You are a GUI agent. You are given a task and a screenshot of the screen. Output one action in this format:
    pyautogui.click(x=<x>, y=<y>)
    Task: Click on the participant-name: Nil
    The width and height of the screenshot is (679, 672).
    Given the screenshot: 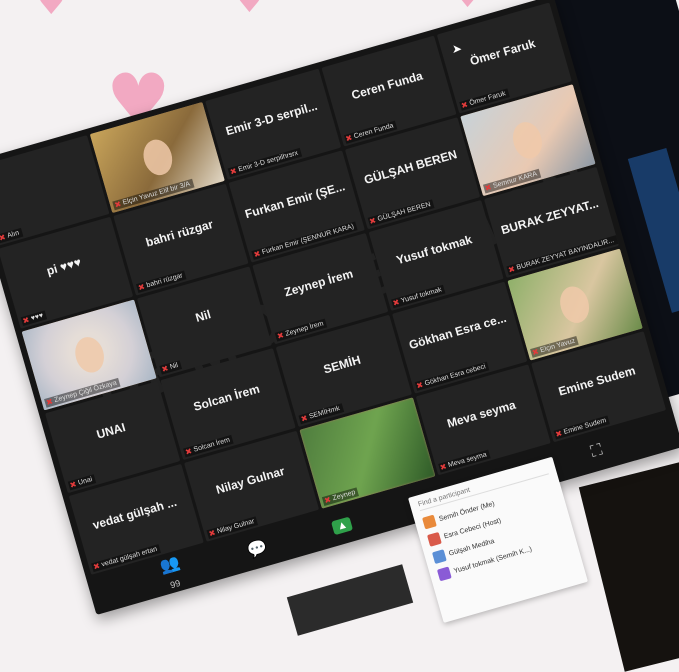 What is the action you would take?
    pyautogui.click(x=203, y=315)
    